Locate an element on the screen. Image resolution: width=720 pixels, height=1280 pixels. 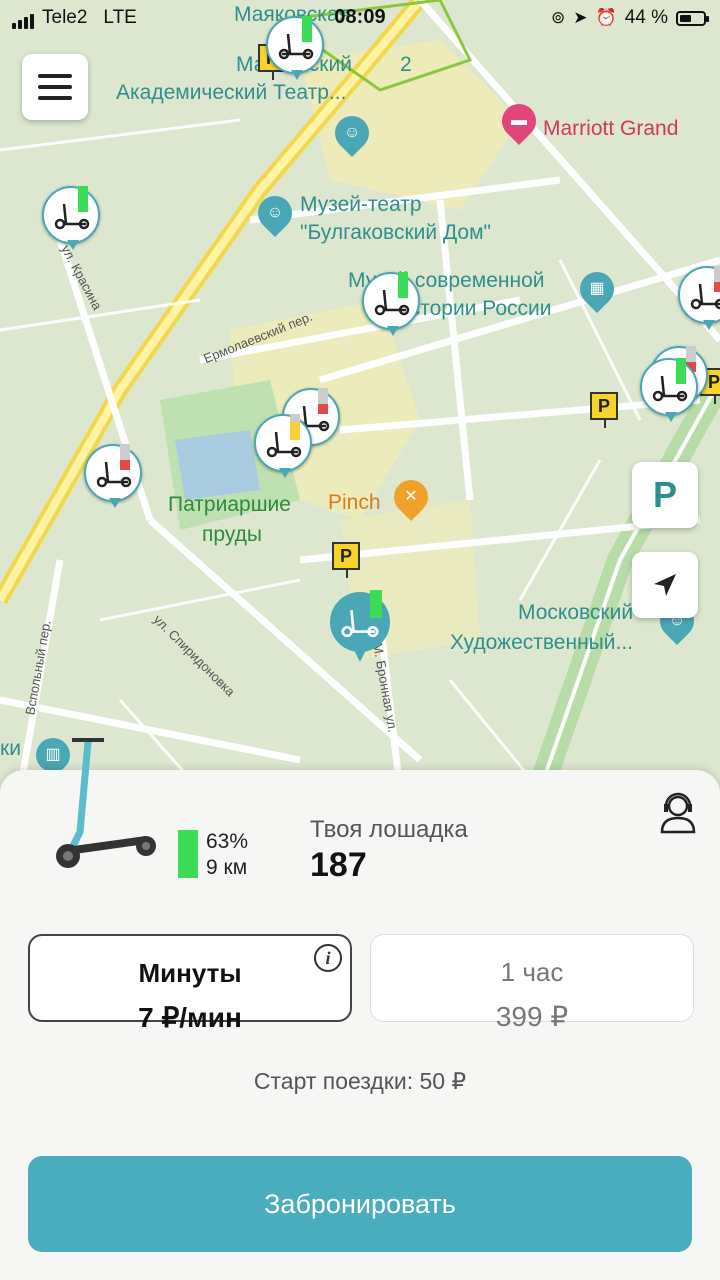
support-button is located at coordinates (678, 814).